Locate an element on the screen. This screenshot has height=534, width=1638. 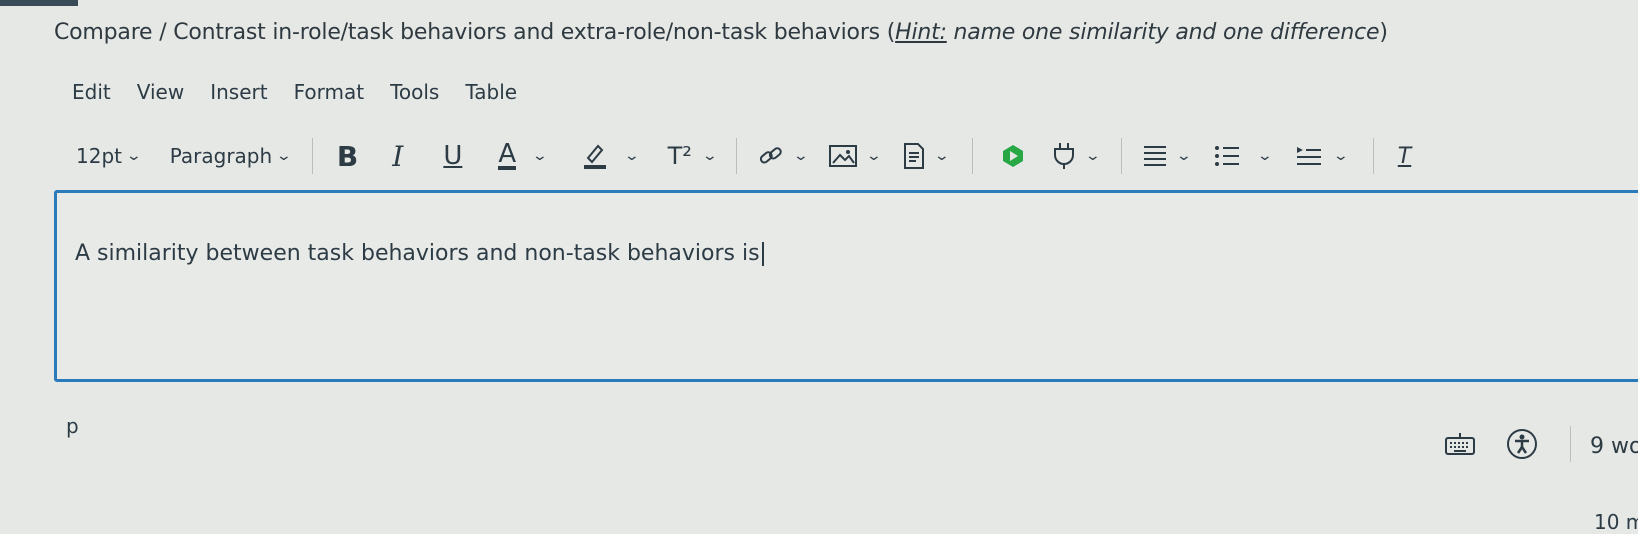
indent-button: ⌄ is located at coordinates (1322, 156).